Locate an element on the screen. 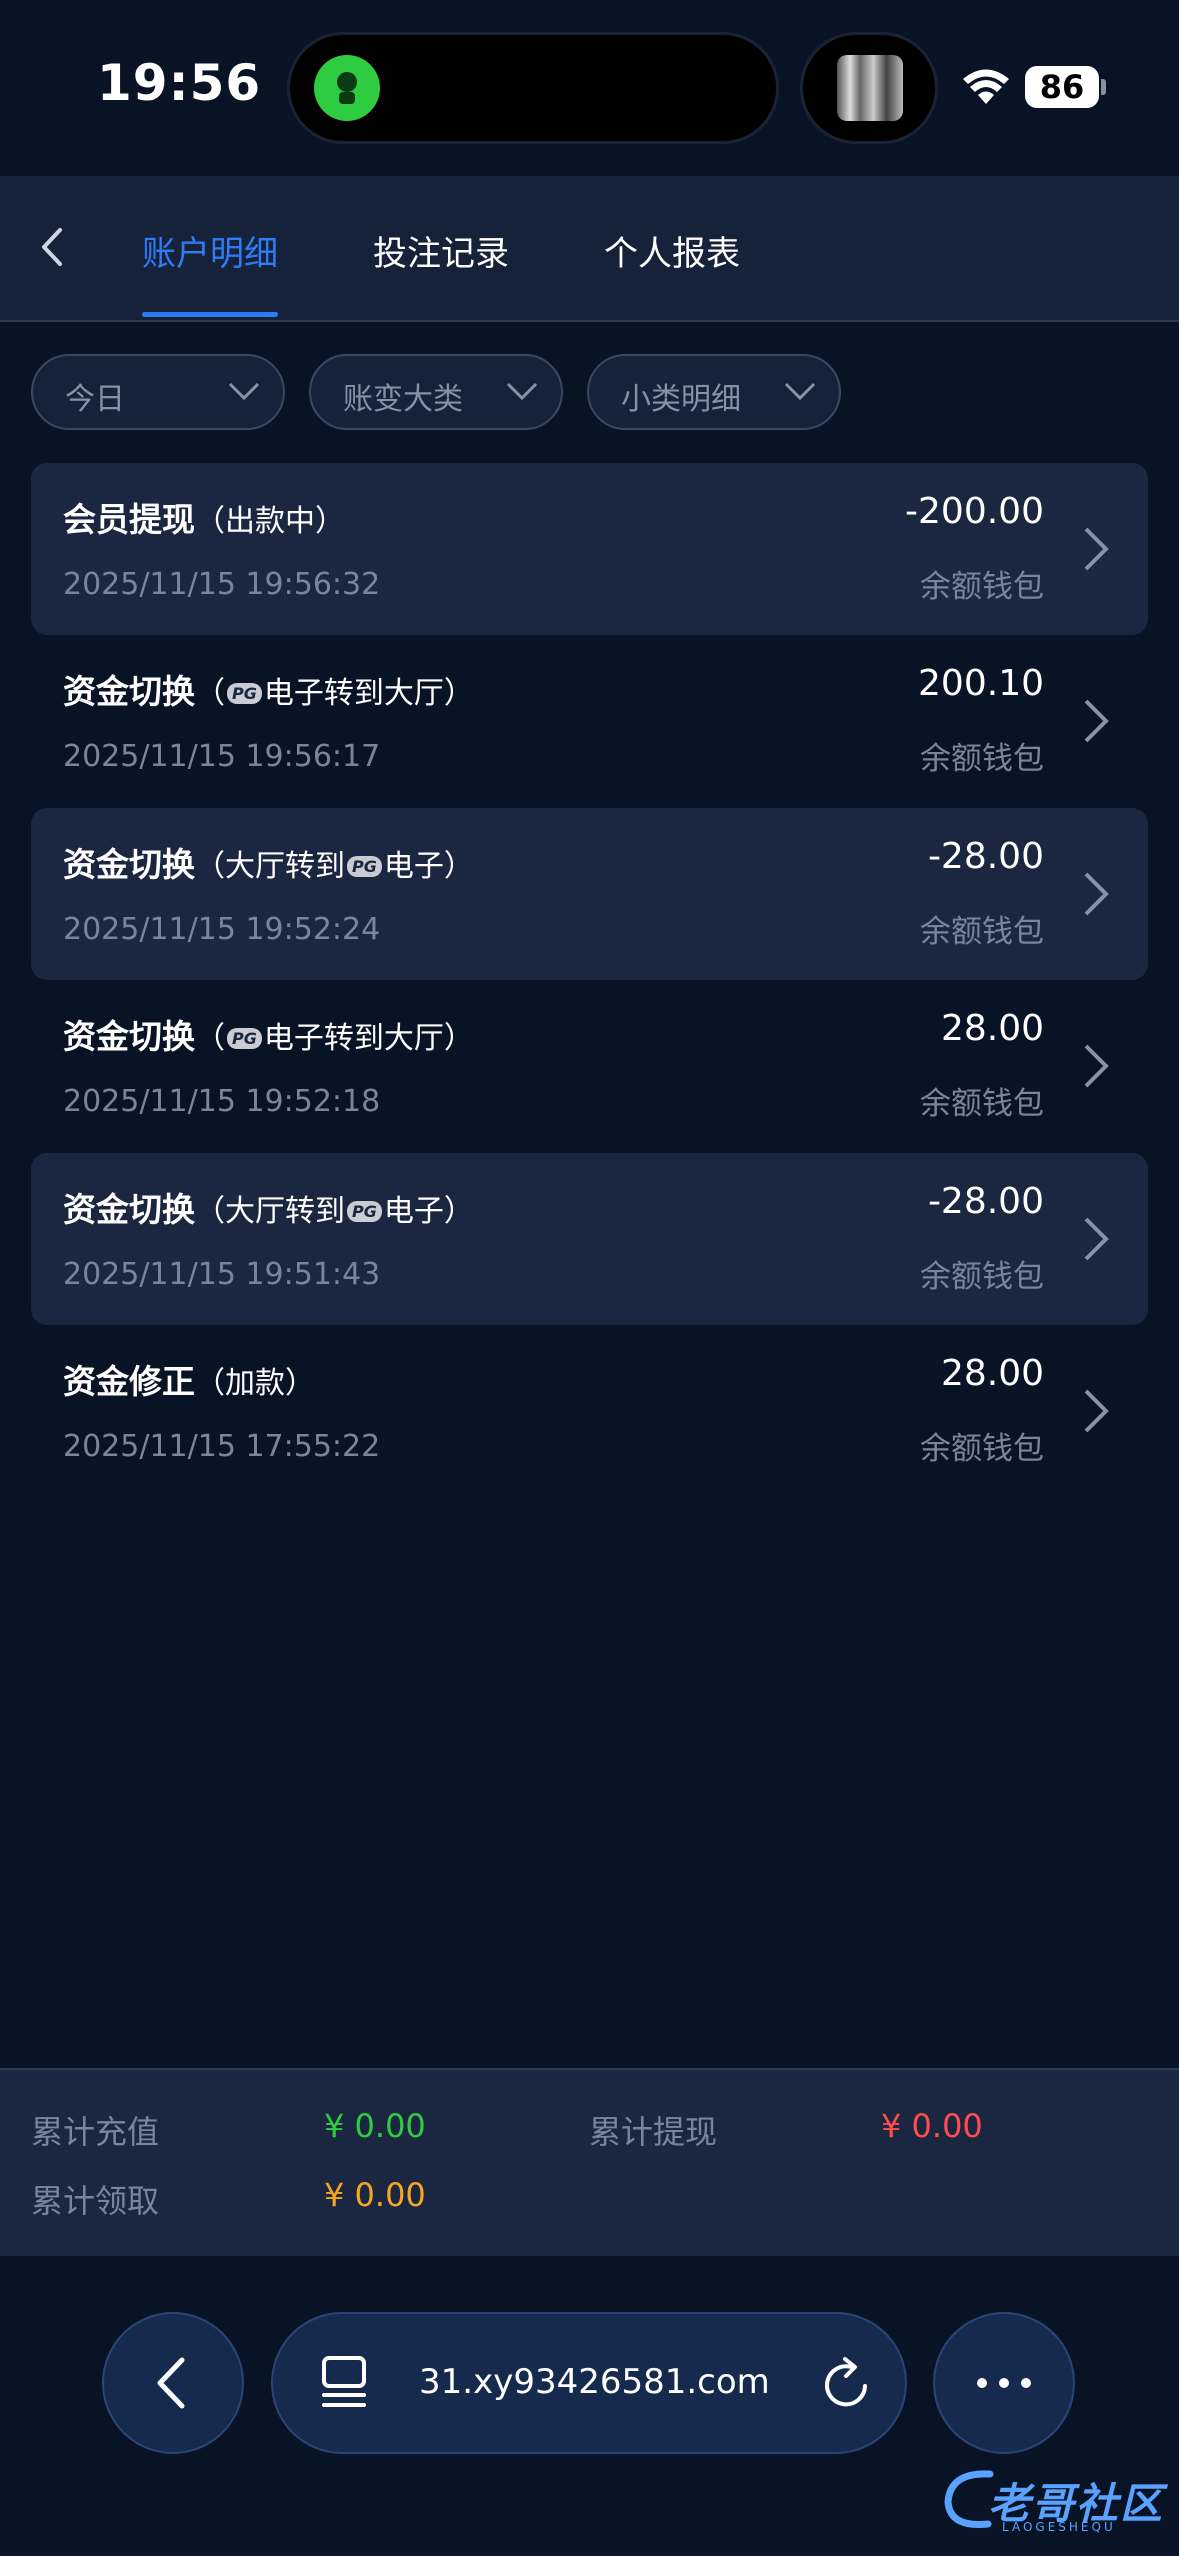  record-item: 资金修正（加款） 2025/11/15 17:55:22 28.00 余额钱包 is located at coordinates (589, 1411).